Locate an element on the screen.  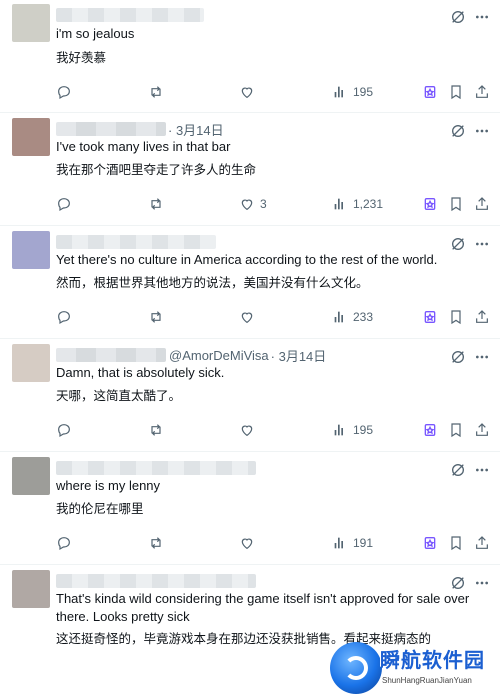
views-button: 233 is located at coordinates (352, 317).